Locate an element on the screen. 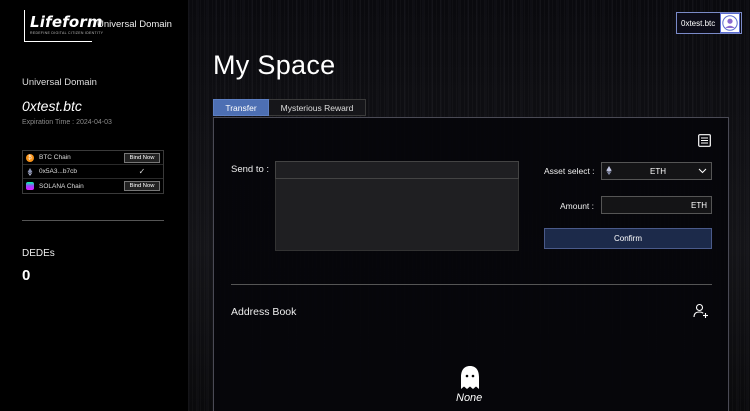  product-name: Universal Domain is located at coordinates (134, 24).